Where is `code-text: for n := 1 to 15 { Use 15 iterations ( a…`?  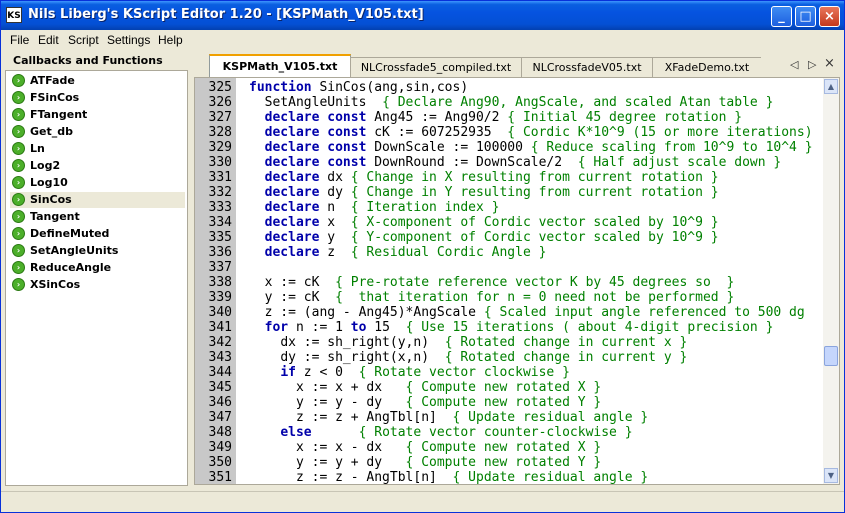 code-text: for n := 1 to 15 { Use 15 iterations ( a… is located at coordinates (511, 327).